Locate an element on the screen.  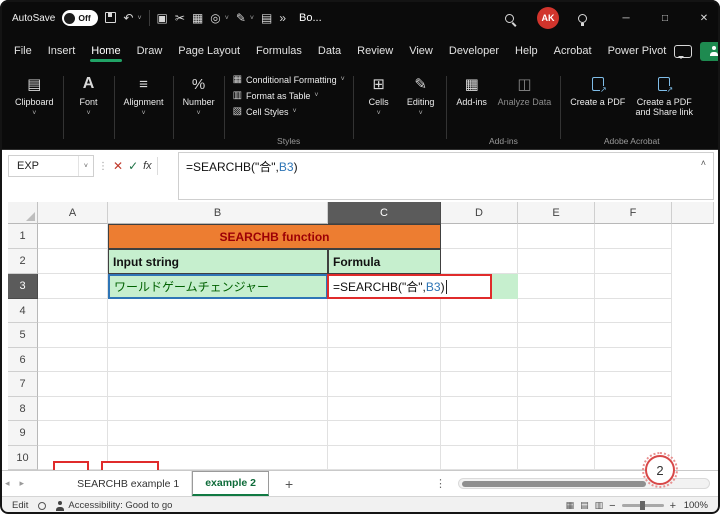
pen-tool-button: ✎ is located at coordinates (241, 18).